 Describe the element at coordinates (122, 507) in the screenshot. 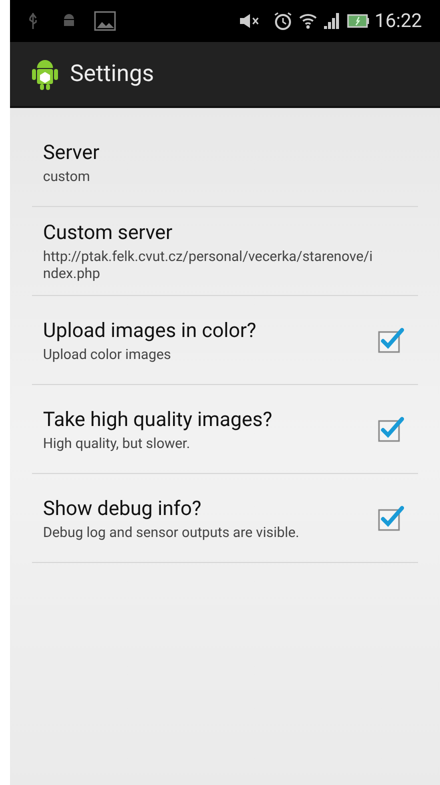

I see `preference-title: Show debug info?` at that location.